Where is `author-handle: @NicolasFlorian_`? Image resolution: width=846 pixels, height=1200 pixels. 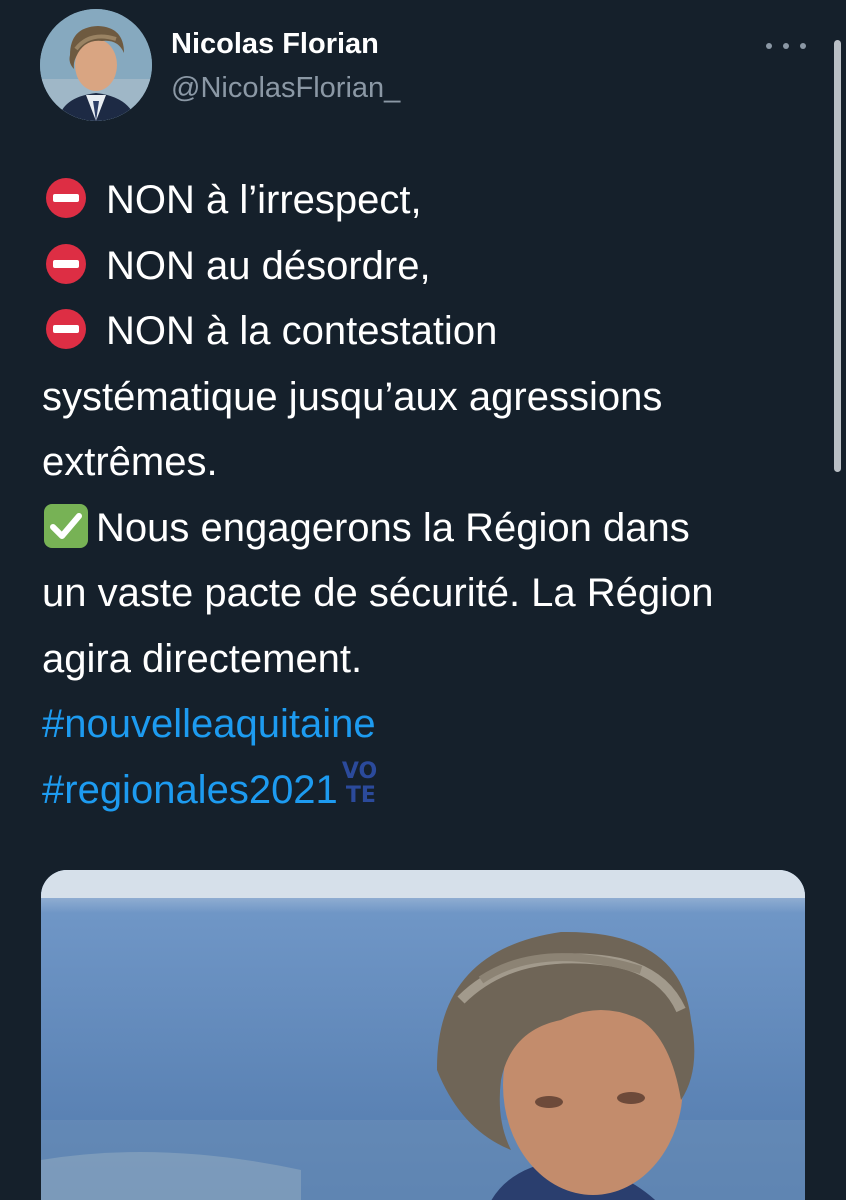 author-handle: @NicolasFlorian_ is located at coordinates (285, 88).